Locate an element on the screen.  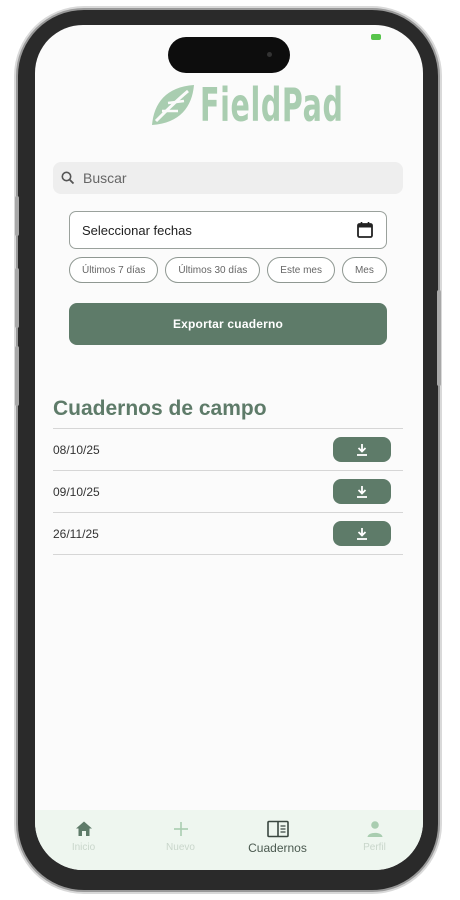
nav-label: Cuadernos is located at coordinates (277, 848).